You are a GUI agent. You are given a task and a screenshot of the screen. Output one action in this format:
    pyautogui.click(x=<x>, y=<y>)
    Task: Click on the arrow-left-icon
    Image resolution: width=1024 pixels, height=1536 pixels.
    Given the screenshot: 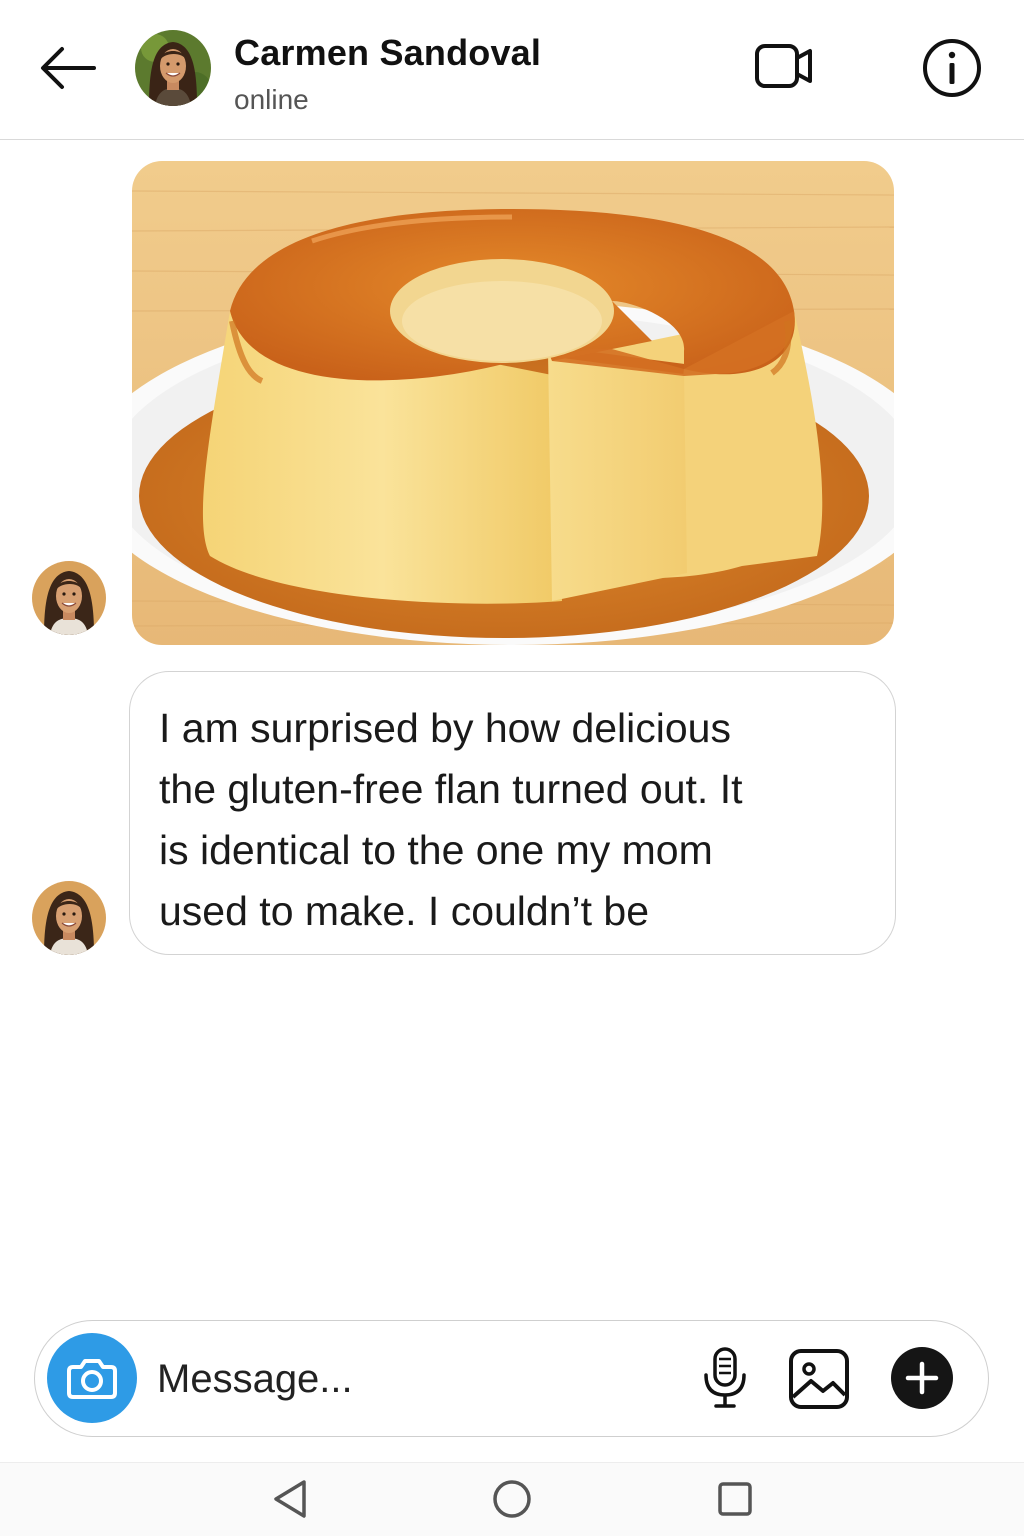 What is the action you would take?
    pyautogui.click(x=68, y=68)
    